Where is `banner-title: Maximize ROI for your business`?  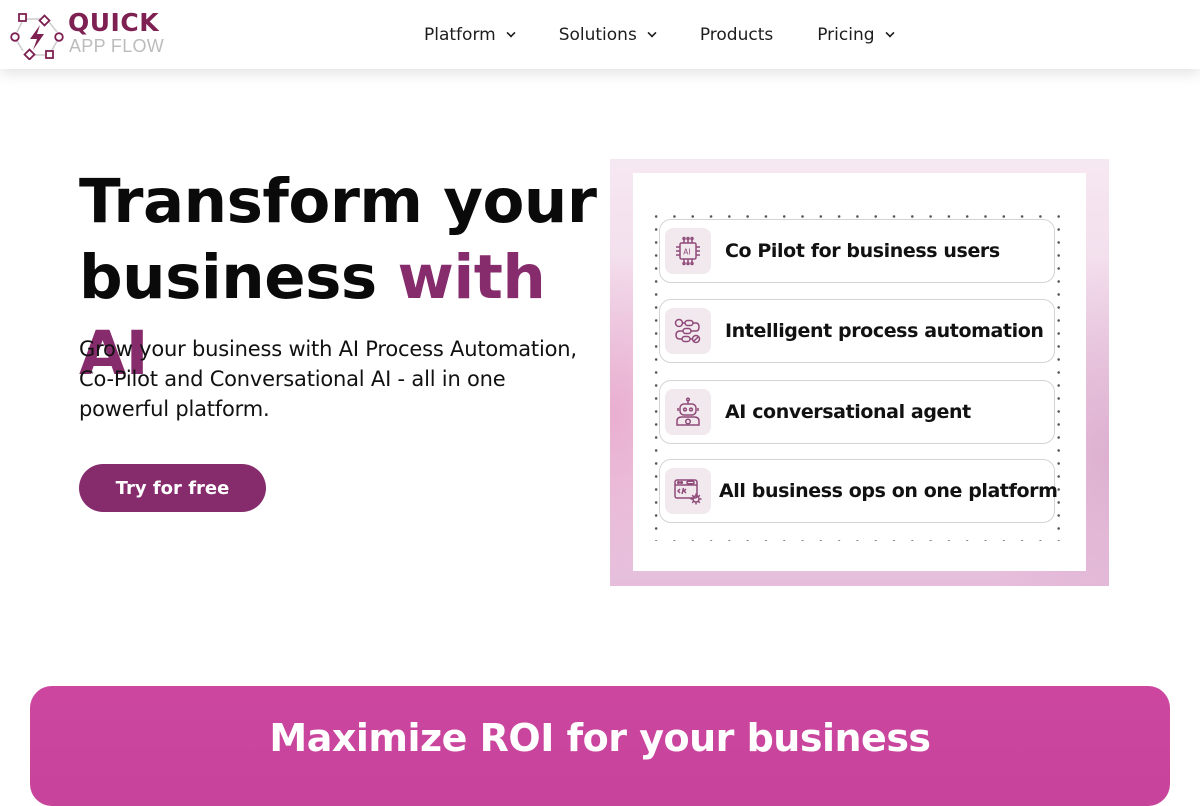 banner-title: Maximize ROI for your business is located at coordinates (600, 738).